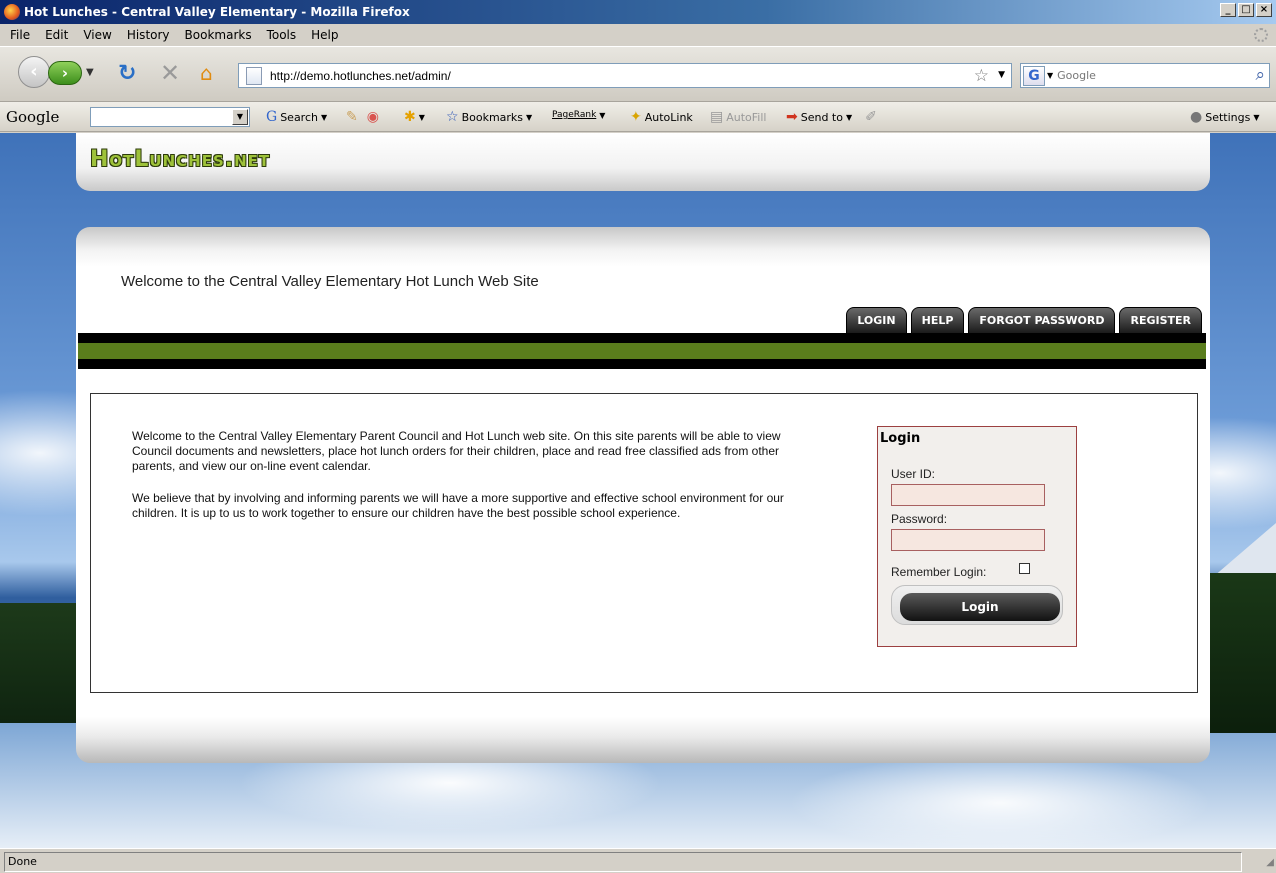 Image resolution: width=1276 pixels, height=873 pixels. Describe the element at coordinates (90, 72) in the screenshot. I see `history-dropdown-icon: ▼` at that location.